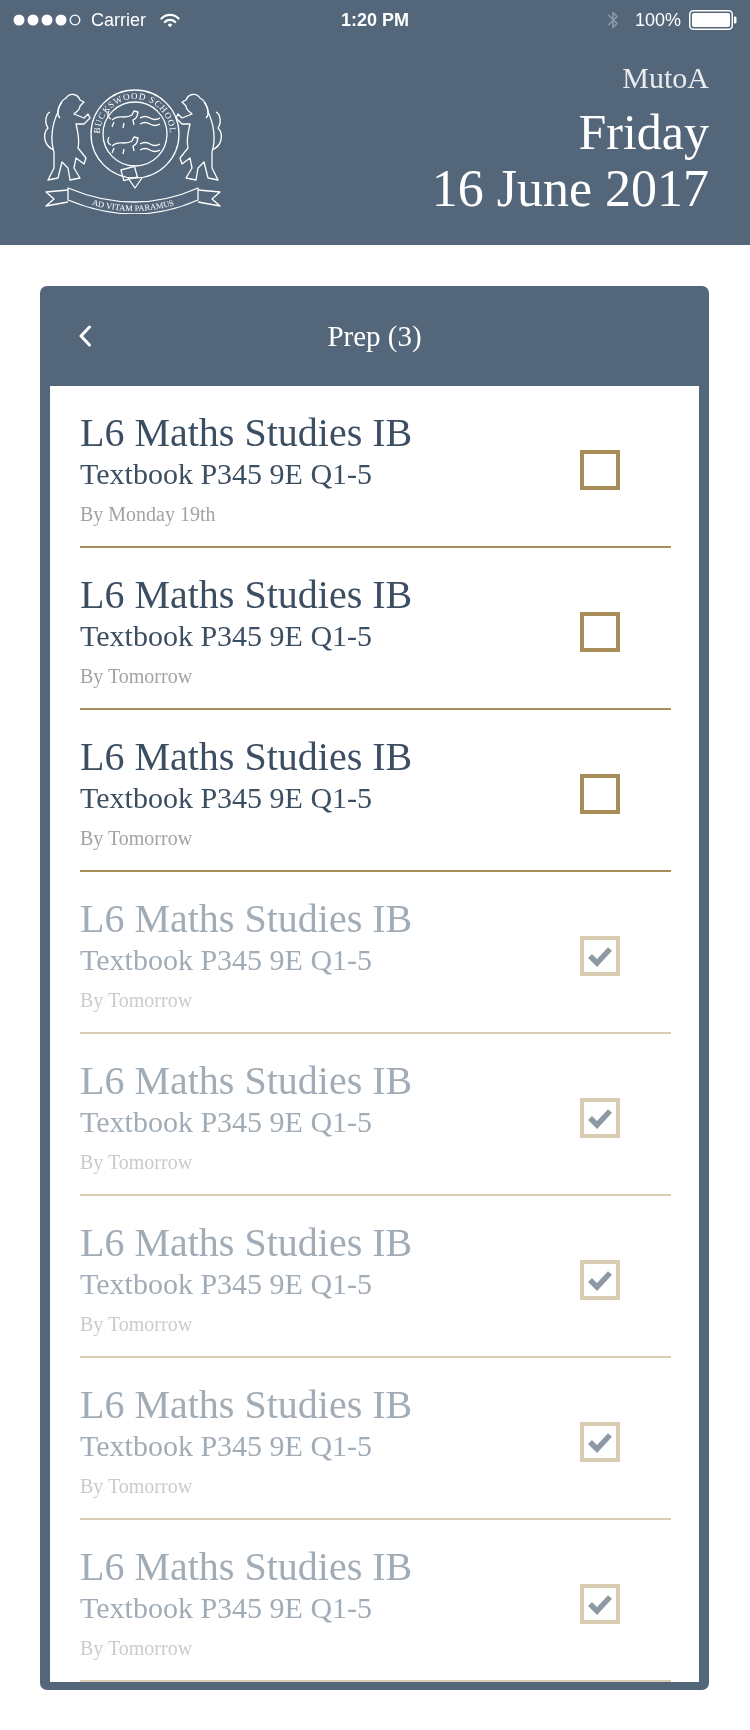  I want to click on signal-icon, so click(48, 20).